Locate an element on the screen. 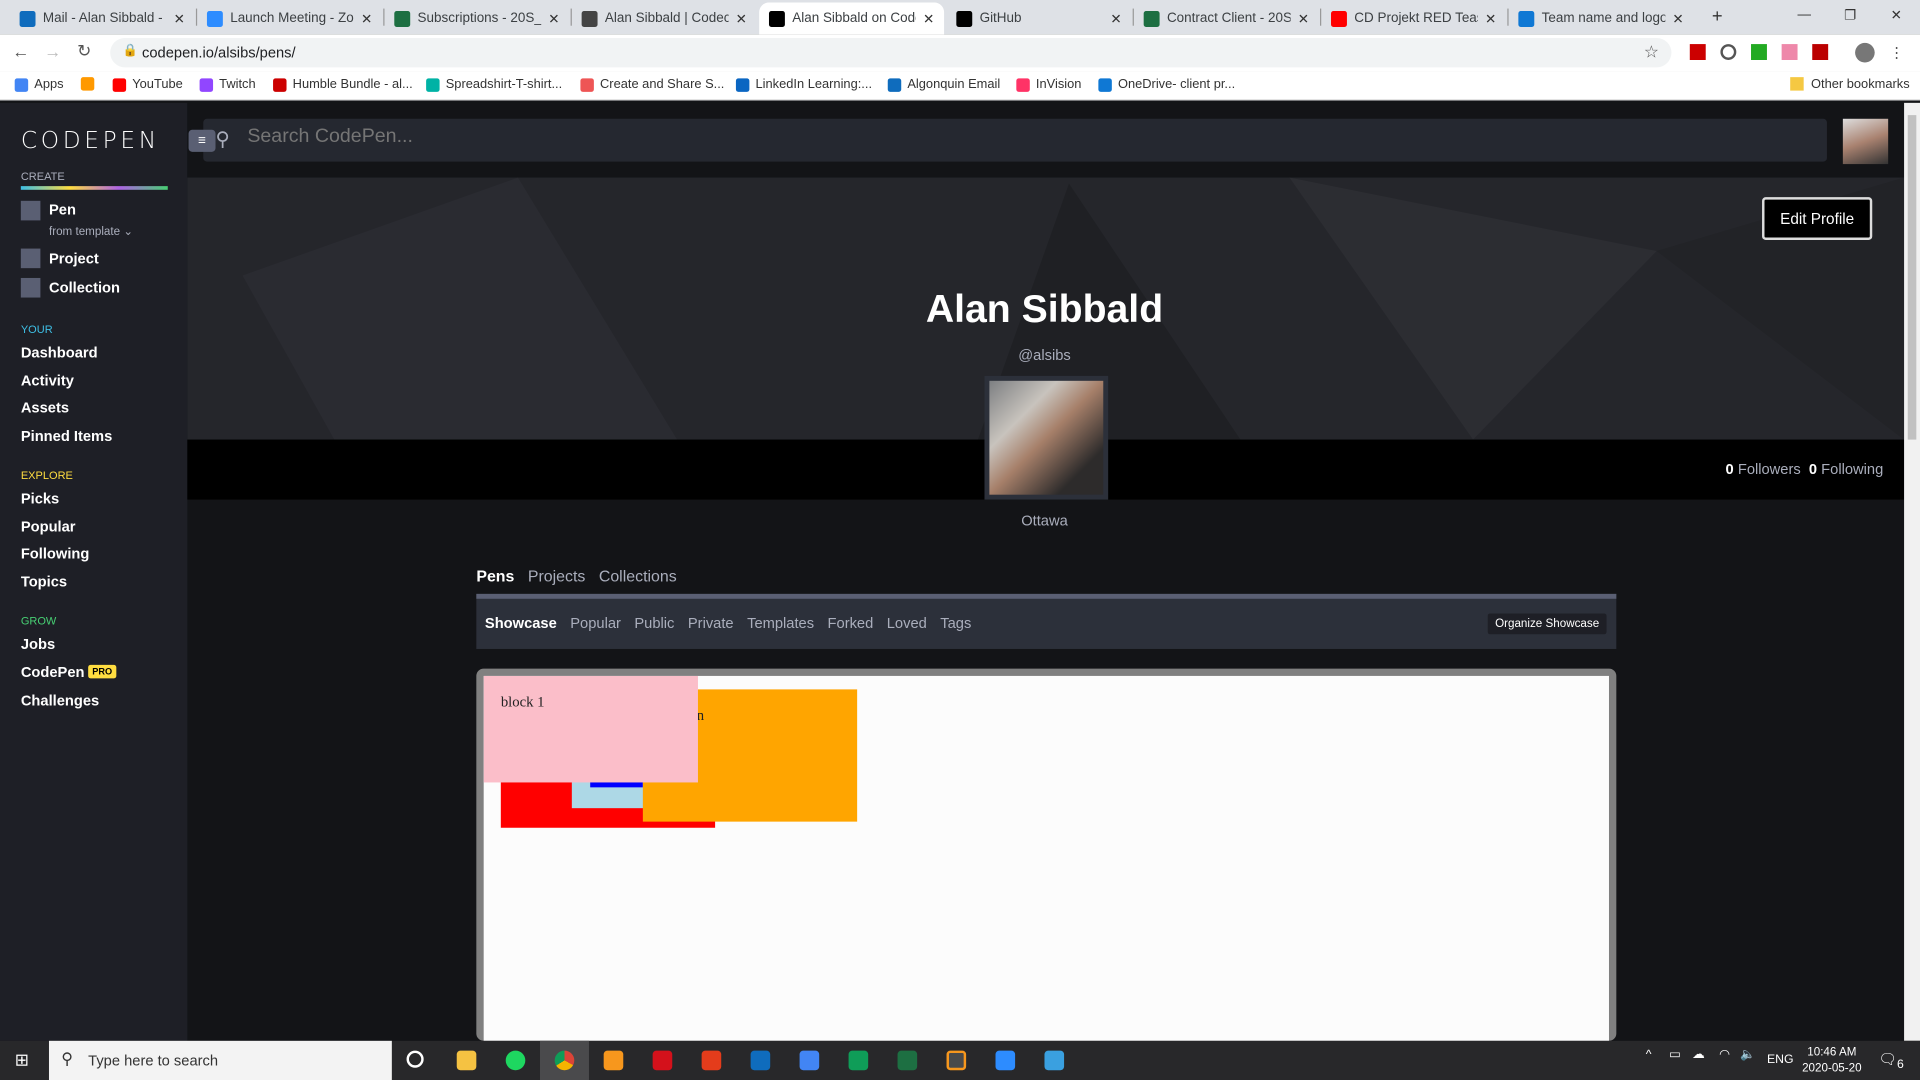 This screenshot has height=1080, width=1920. creative-cloud-icon is located at coordinates (662, 1060).